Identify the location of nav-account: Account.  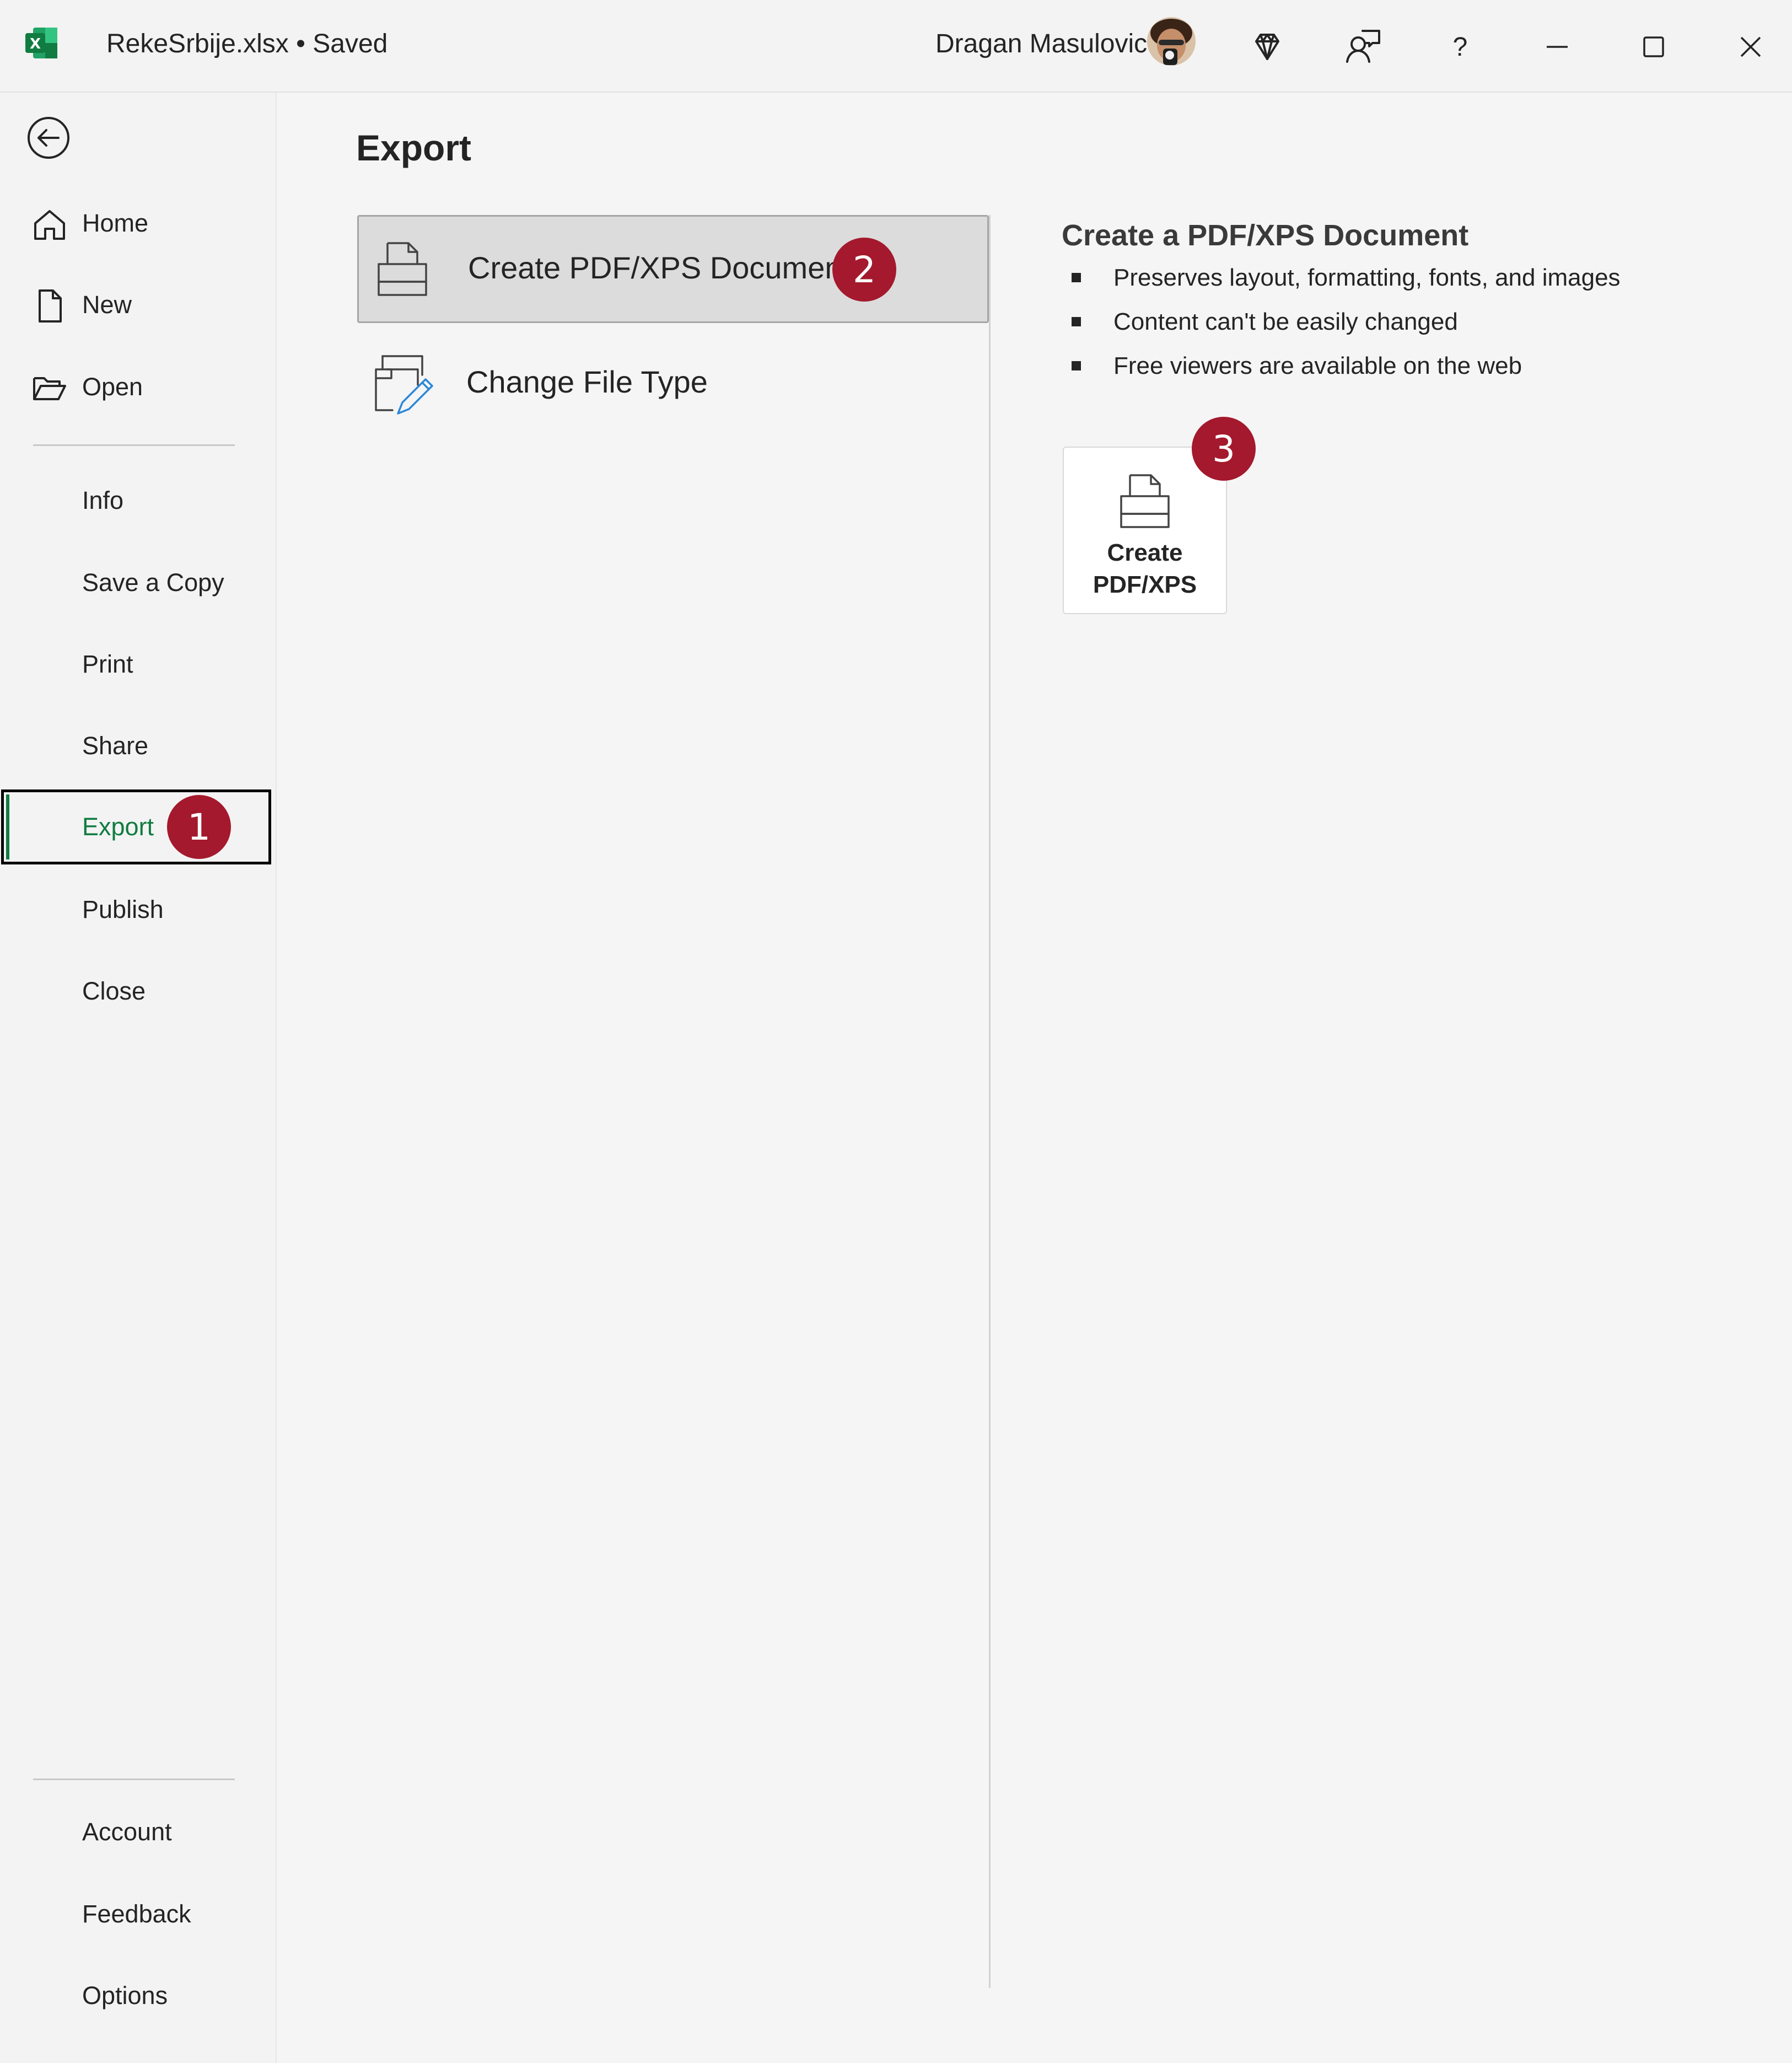
(136, 1832).